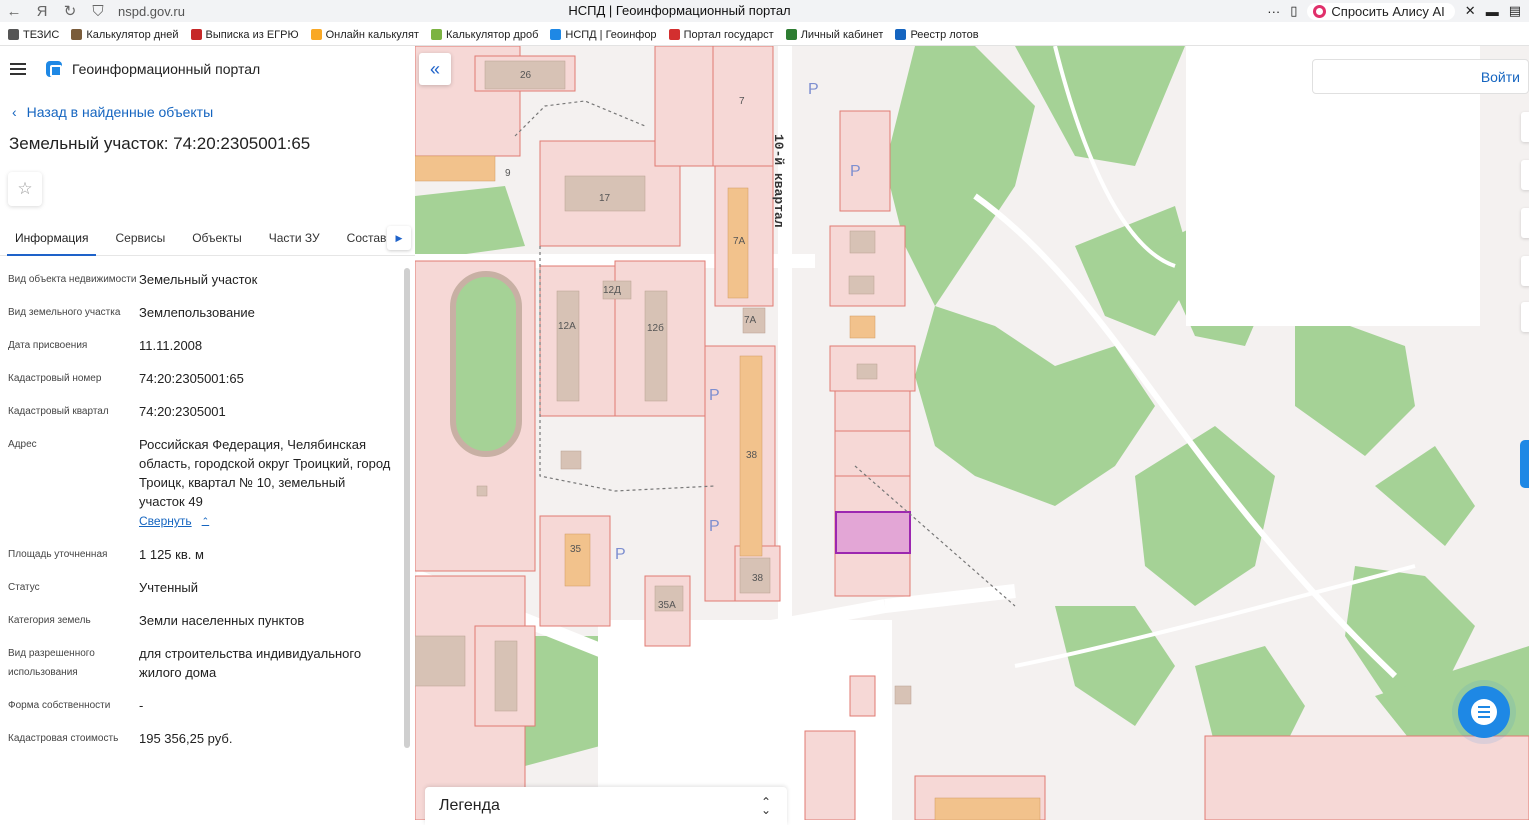  What do you see at coordinates (1524, 464) in the screenshot?
I see `side-panel-tab` at bounding box center [1524, 464].